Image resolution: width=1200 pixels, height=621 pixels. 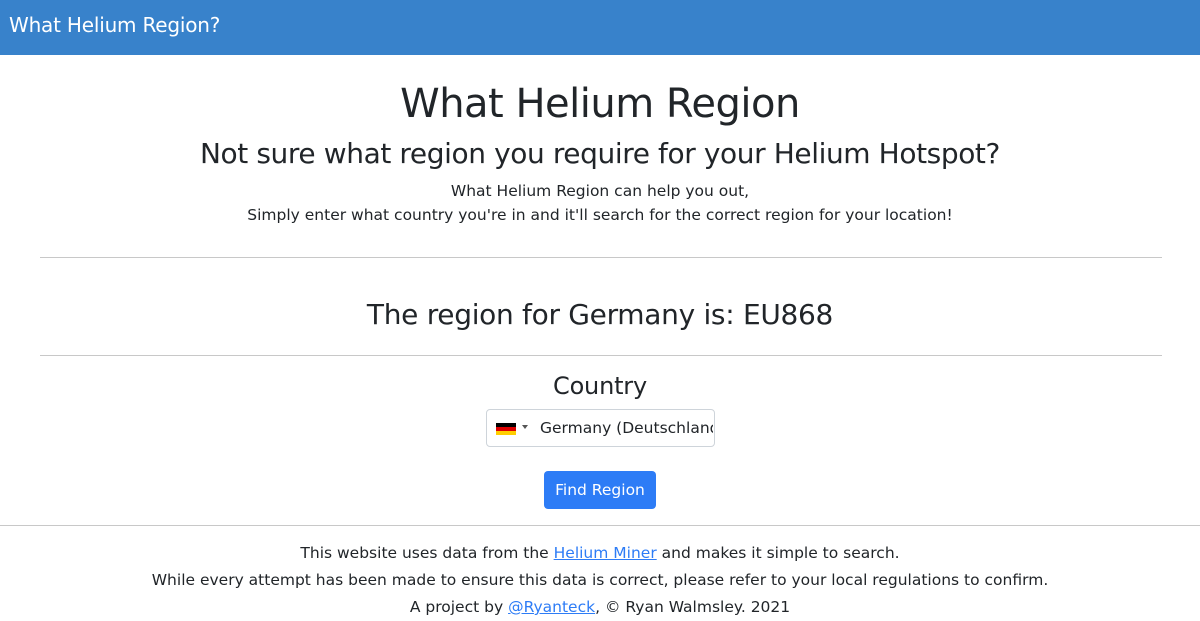 What do you see at coordinates (600, 104) in the screenshot?
I see `page-title: What Helium Region` at bounding box center [600, 104].